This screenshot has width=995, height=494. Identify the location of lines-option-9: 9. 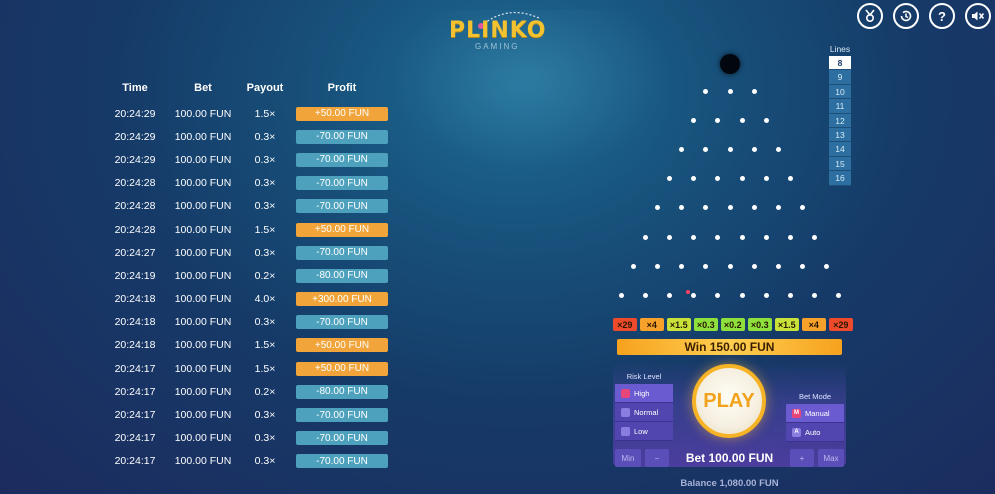
(840, 77).